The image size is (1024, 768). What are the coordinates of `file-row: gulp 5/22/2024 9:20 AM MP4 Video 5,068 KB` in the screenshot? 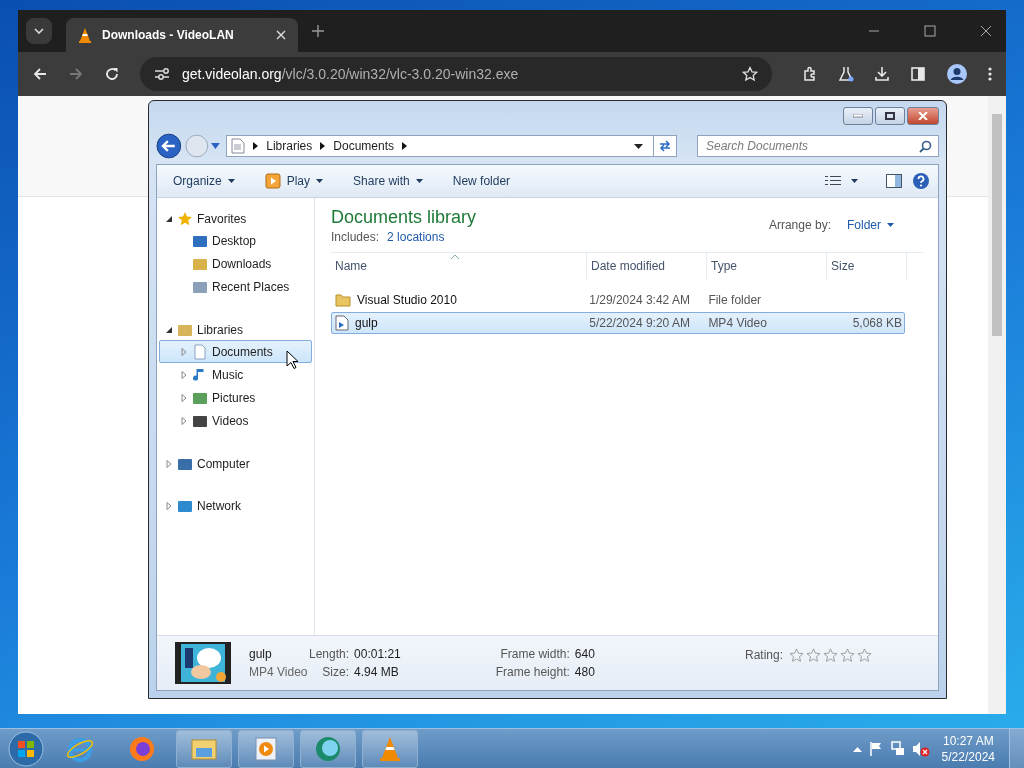 It's located at (618, 323).